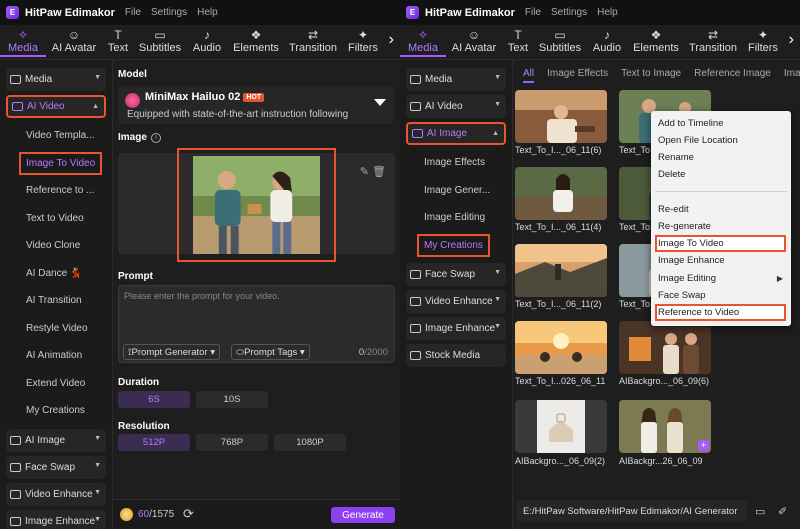  Describe the element at coordinates (56, 301) in the screenshot. I see `sub-item-ai-transition: AI Transition` at that location.